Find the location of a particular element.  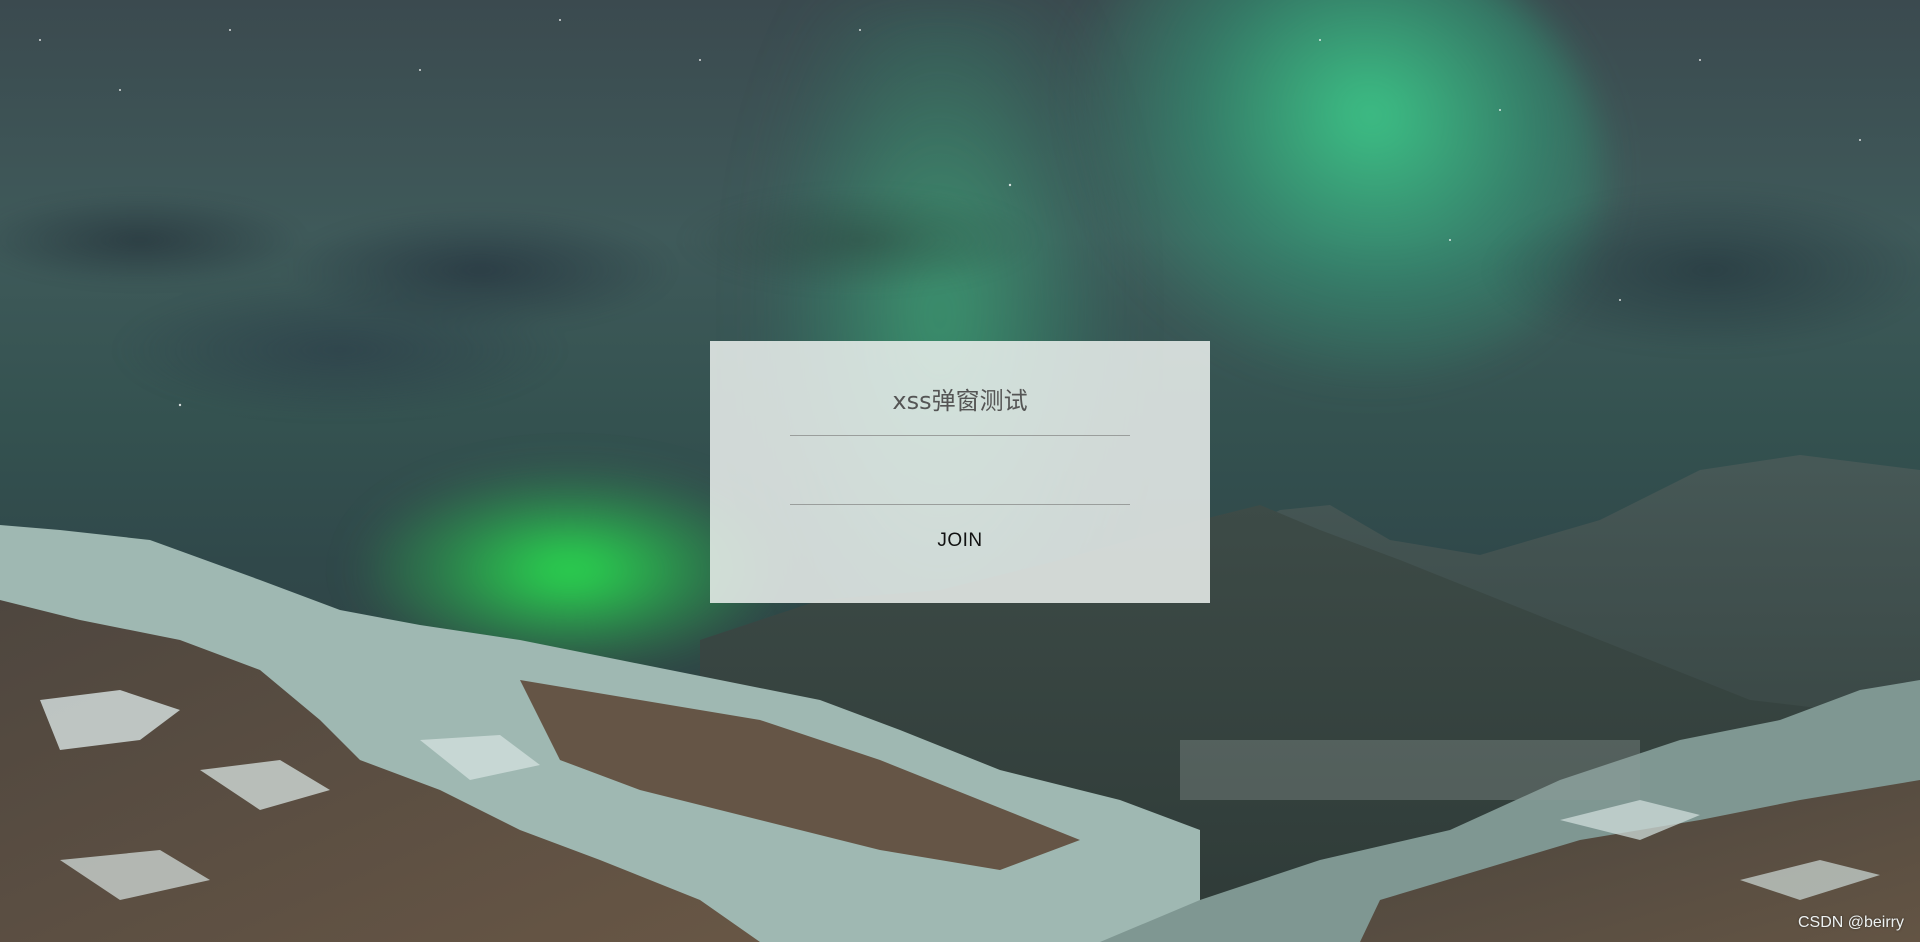

second-input is located at coordinates (960, 488).